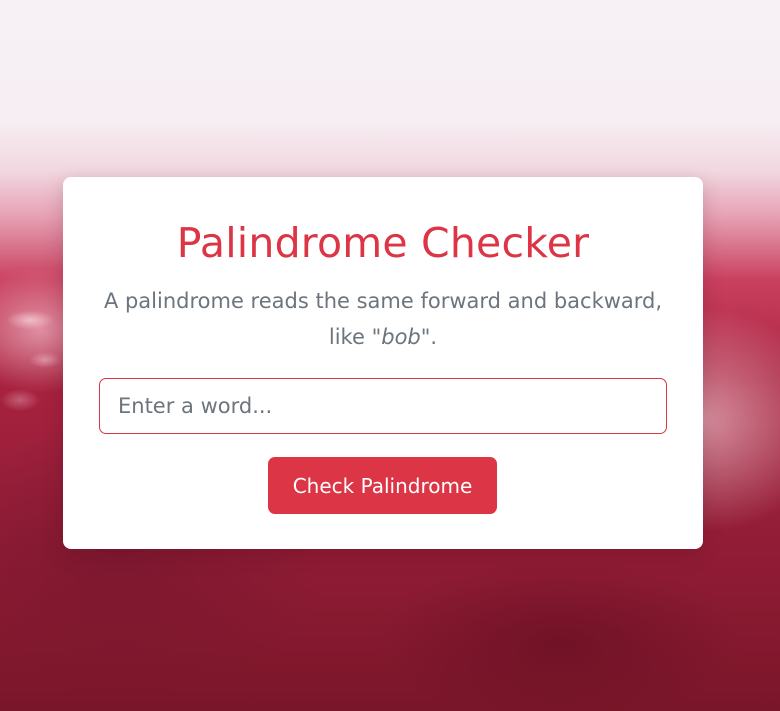 The image size is (780, 711). I want to click on word-input, so click(383, 406).